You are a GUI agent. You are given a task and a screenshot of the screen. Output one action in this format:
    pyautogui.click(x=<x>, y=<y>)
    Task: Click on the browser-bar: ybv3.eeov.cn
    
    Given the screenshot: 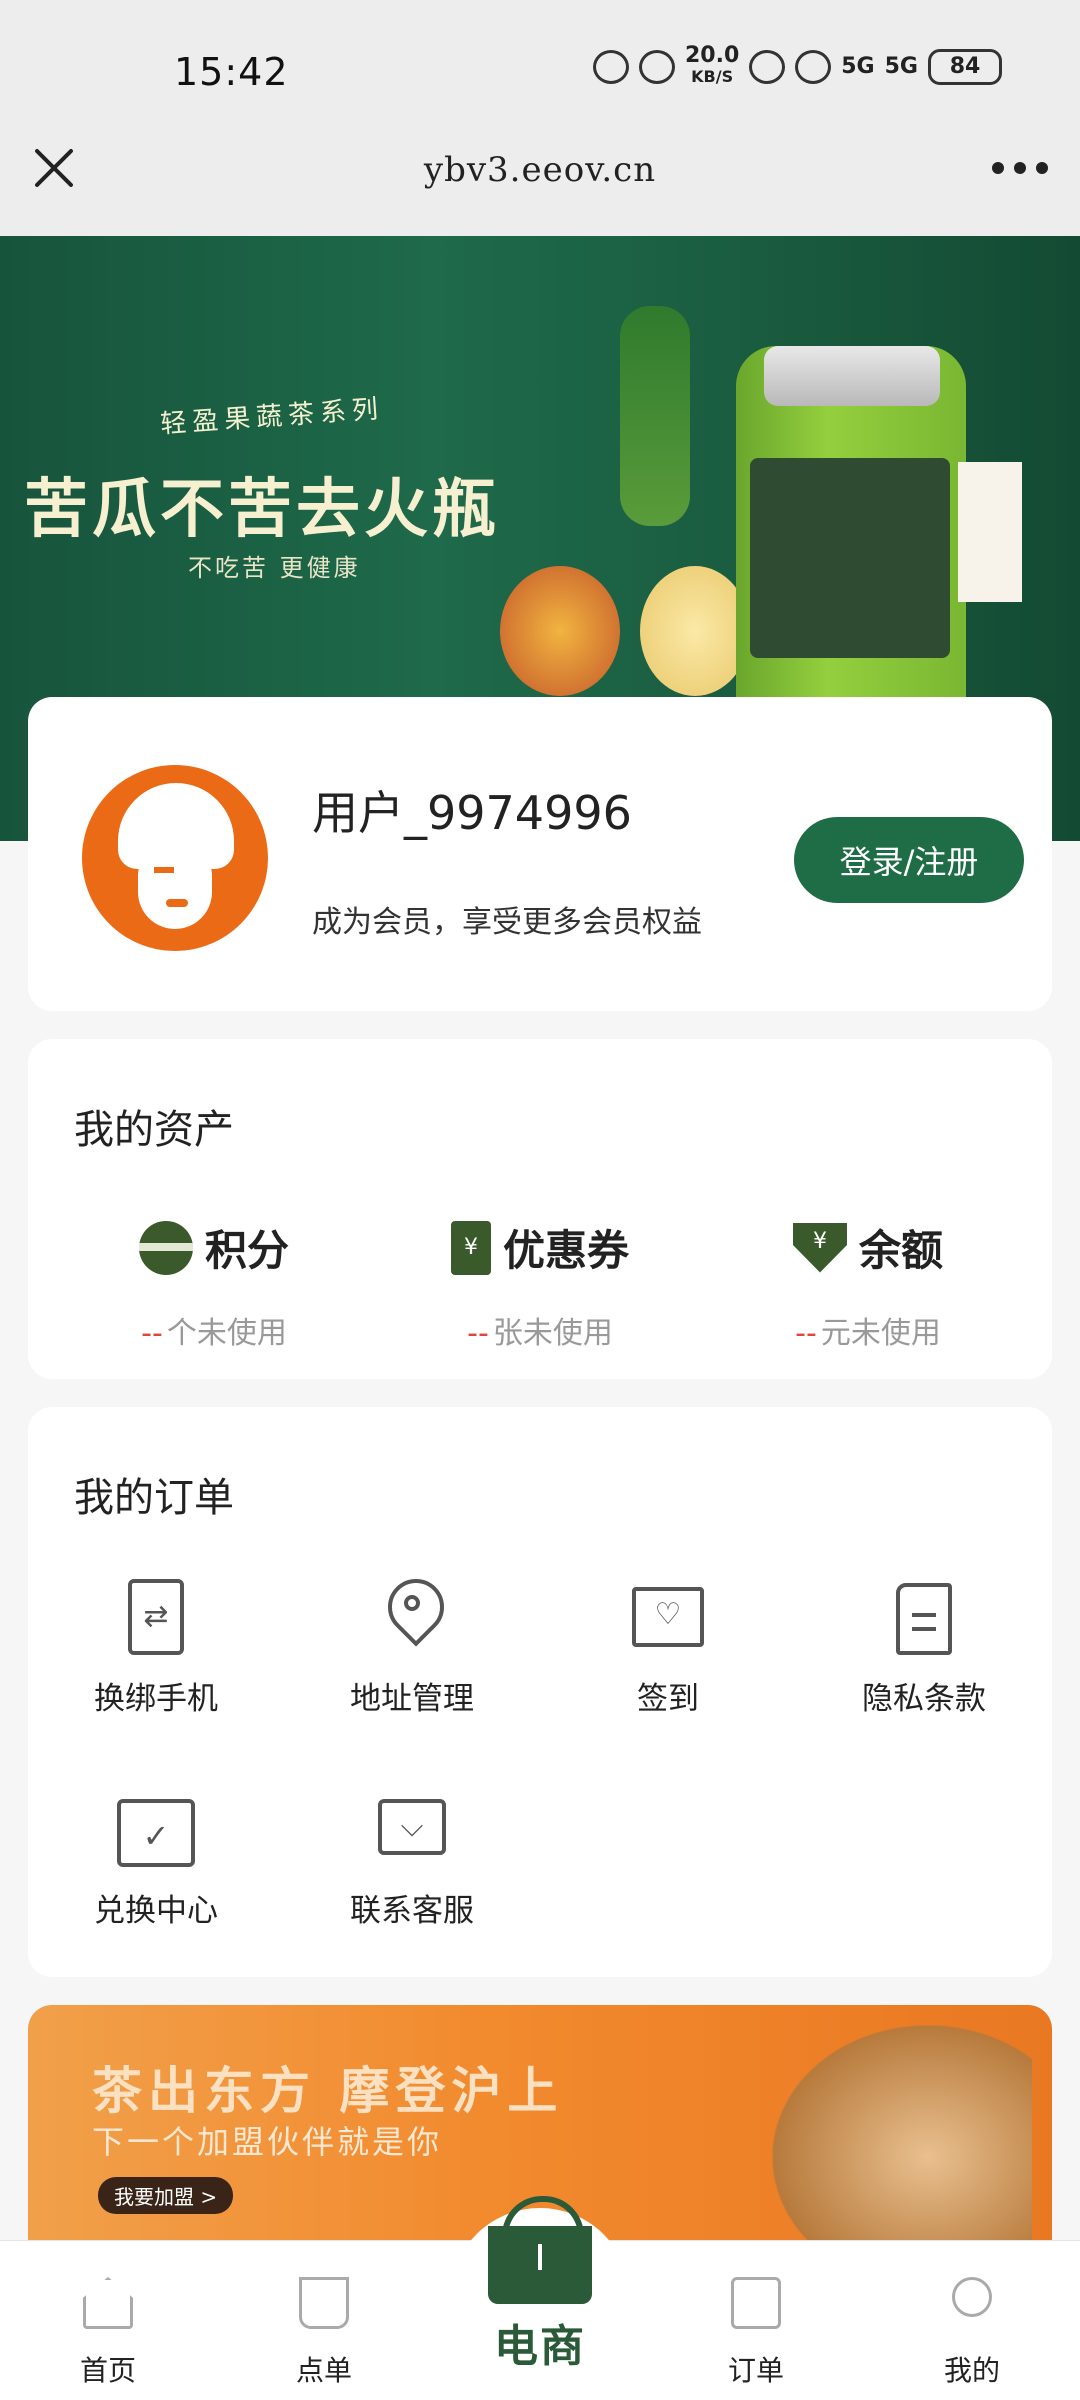 What is the action you would take?
    pyautogui.click(x=540, y=173)
    